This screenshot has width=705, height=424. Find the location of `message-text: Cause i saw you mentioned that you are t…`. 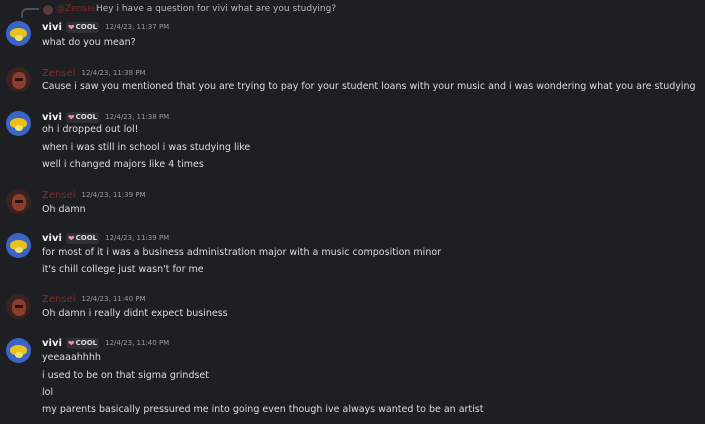

message-text: Cause i saw you mentioned that you are t… is located at coordinates (369, 86).